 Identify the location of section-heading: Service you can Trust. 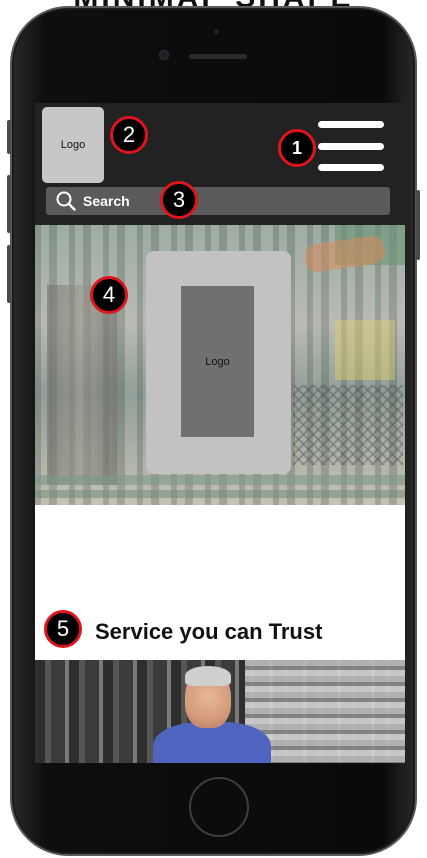
(209, 631).